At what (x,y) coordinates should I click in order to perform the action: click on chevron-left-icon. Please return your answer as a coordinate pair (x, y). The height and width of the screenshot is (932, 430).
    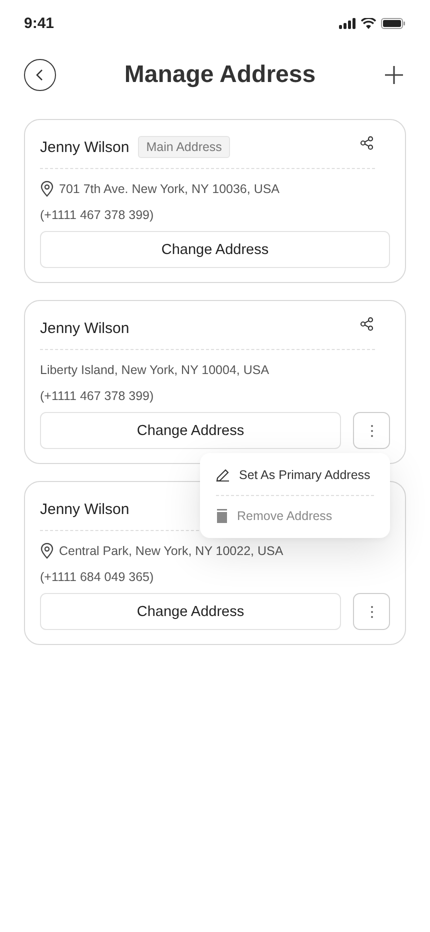
    Looking at the image, I should click on (40, 75).